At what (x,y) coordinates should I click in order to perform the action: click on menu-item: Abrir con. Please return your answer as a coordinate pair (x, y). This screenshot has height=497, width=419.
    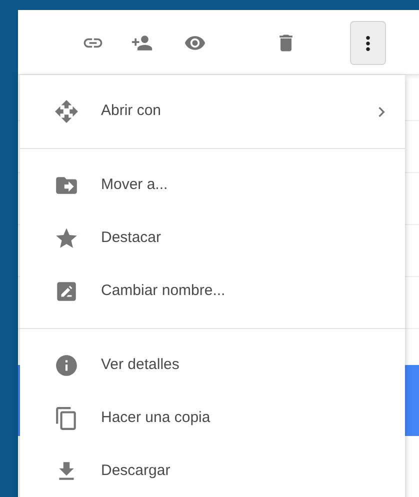
    Looking at the image, I should click on (212, 111).